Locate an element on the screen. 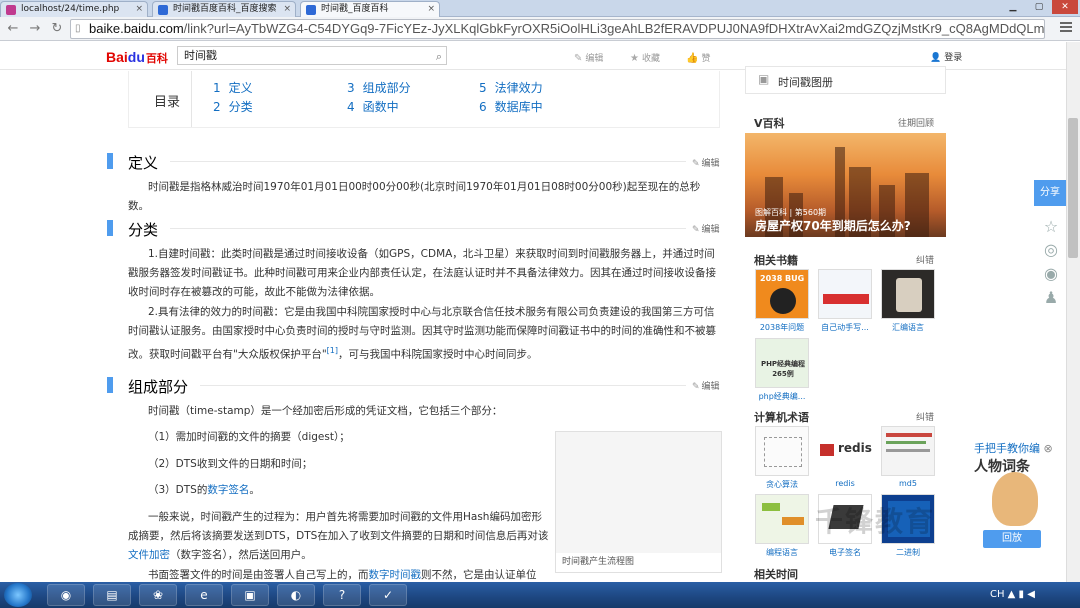 Image resolution: width=1080 pixels, height=608 pixels. taskbar-chrome-icon: ◉ is located at coordinates (66, 595).